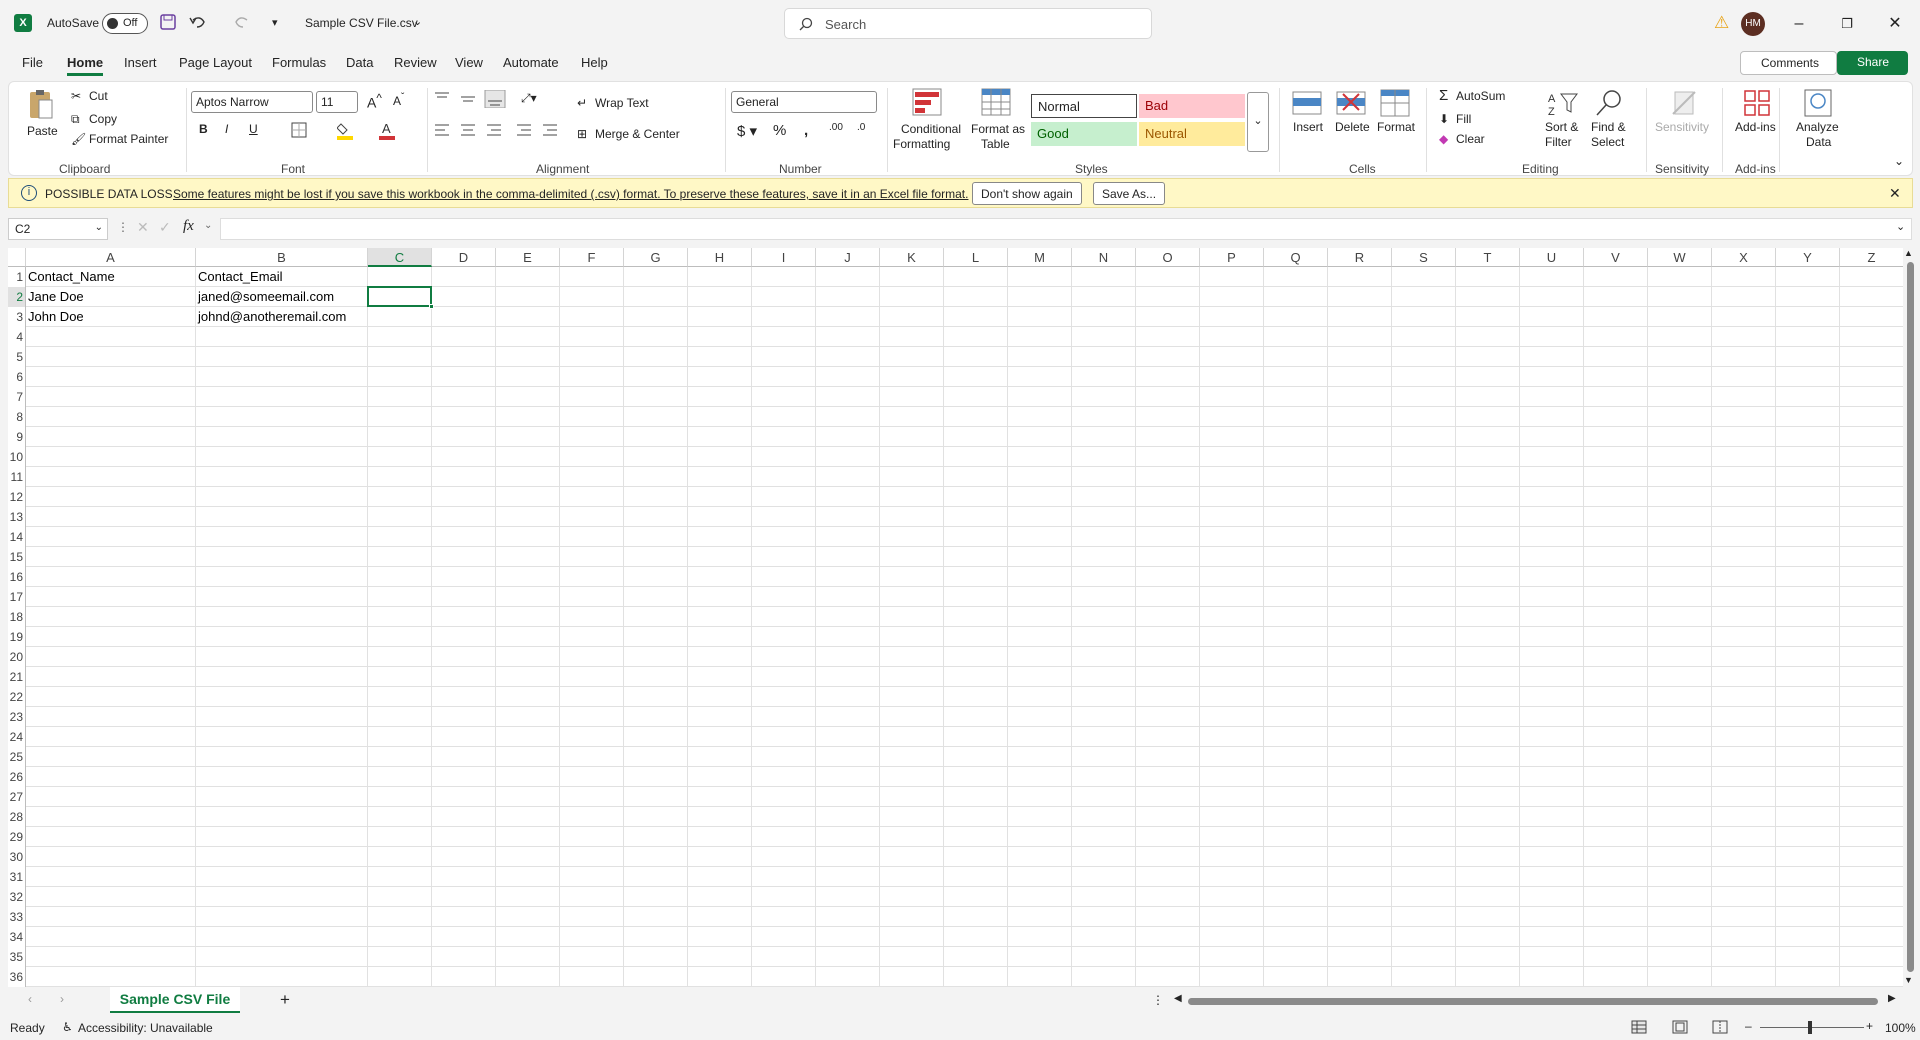  Describe the element at coordinates (17, 477) in the screenshot. I see `row-header: 11` at that location.